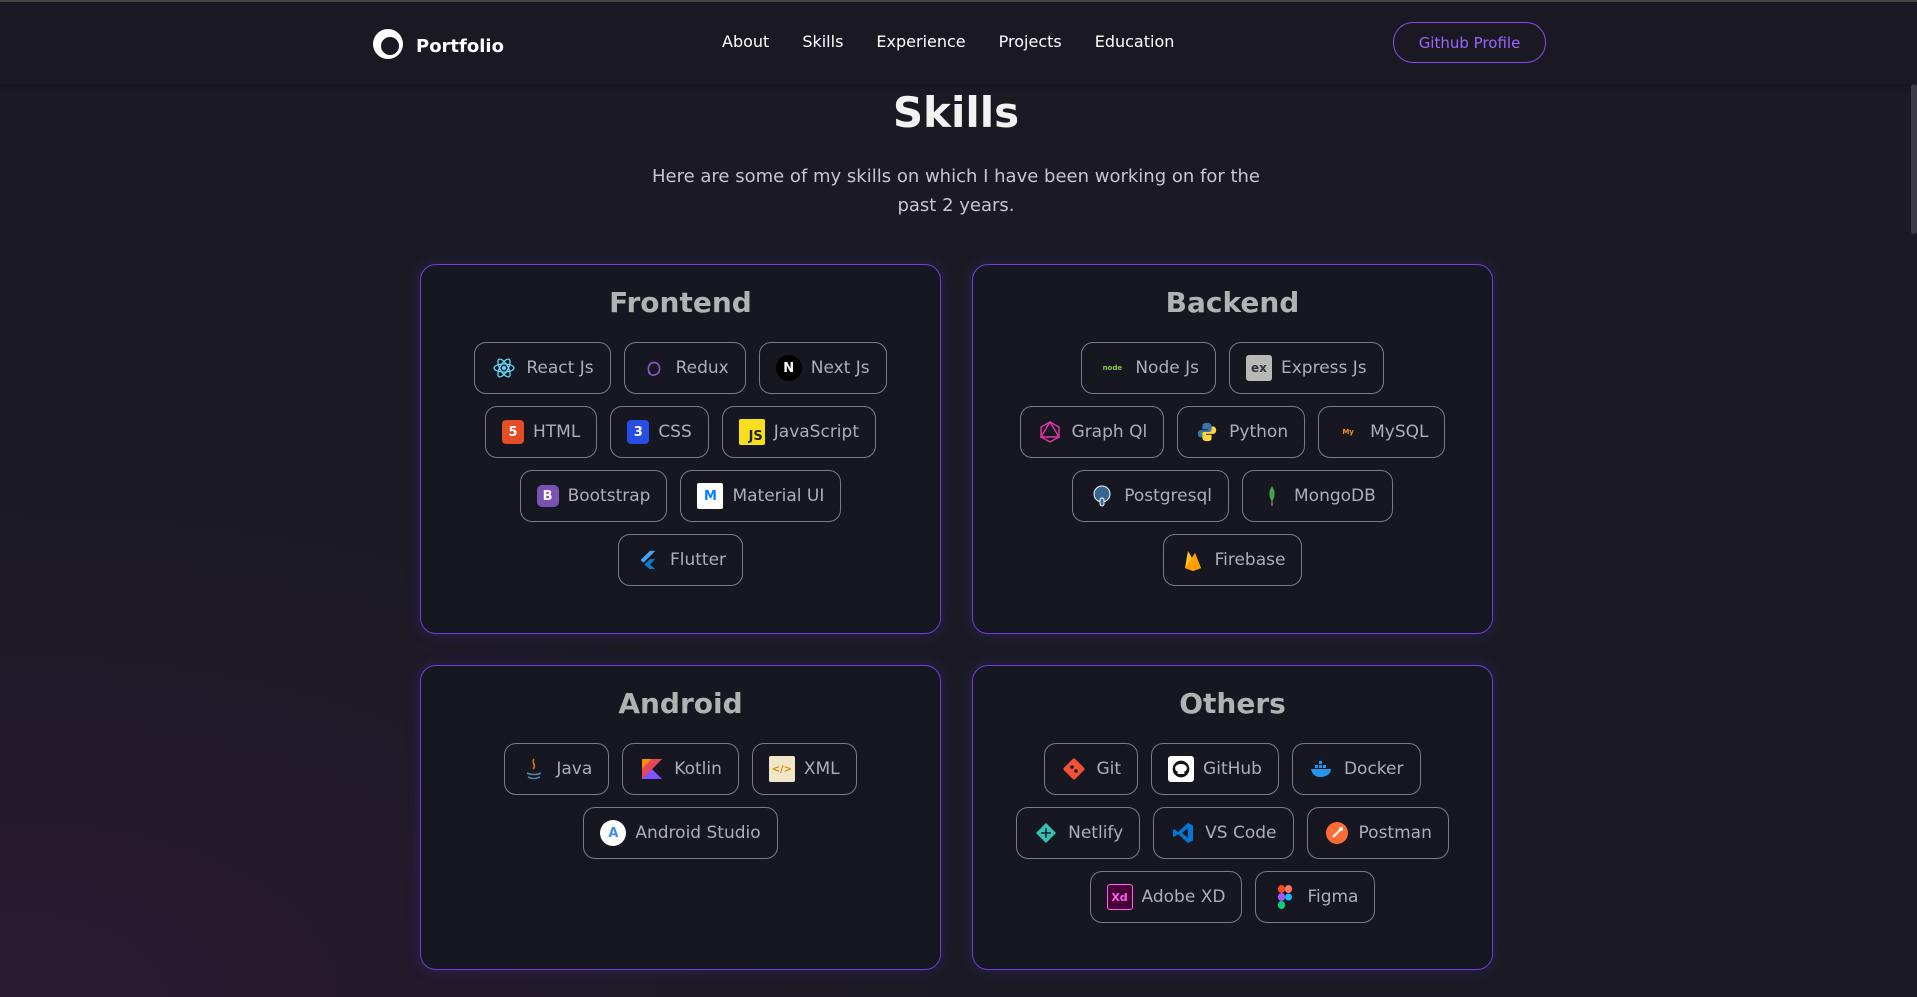 Image resolution: width=1917 pixels, height=997 pixels. Describe the element at coordinates (388, 46) in the screenshot. I see `logo-icon` at that location.